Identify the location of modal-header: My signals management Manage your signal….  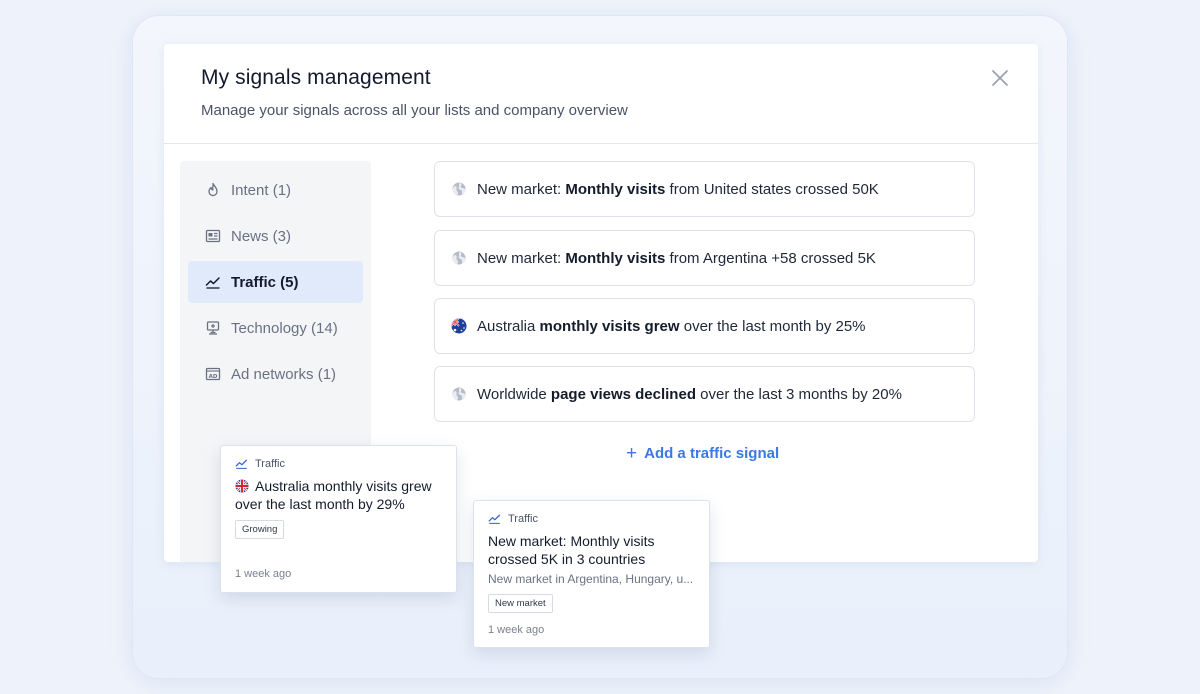
(601, 94).